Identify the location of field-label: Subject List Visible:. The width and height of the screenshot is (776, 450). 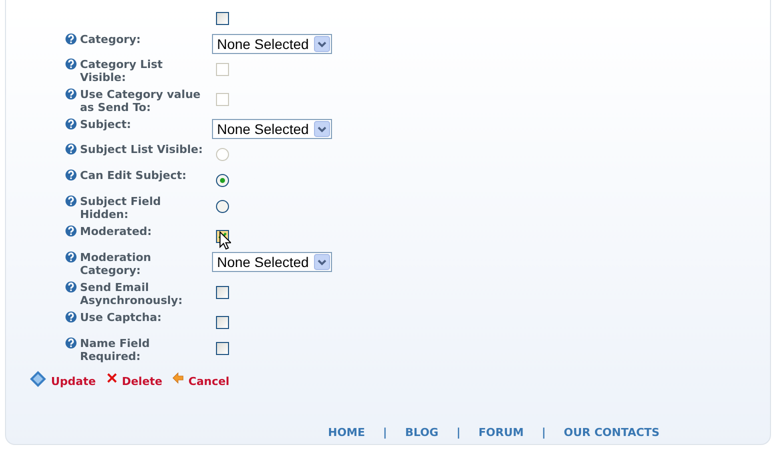
(141, 149).